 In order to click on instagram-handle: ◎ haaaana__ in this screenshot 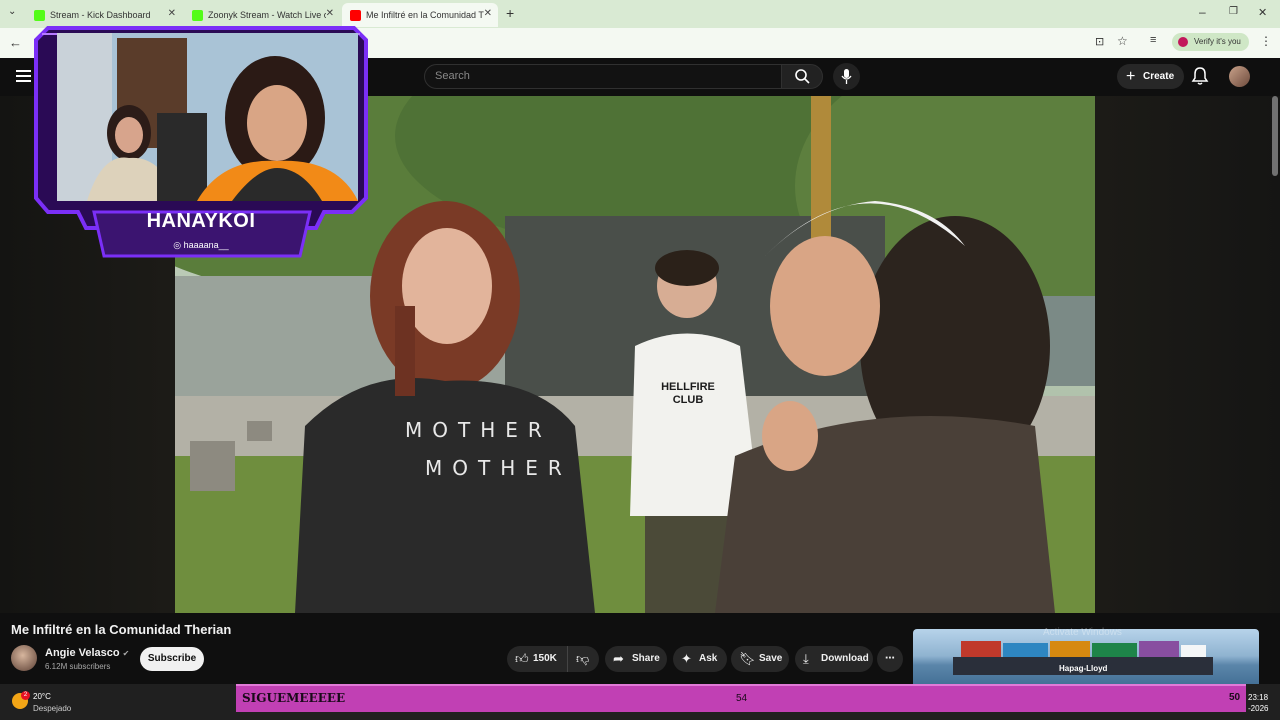, I will do `click(201, 245)`.